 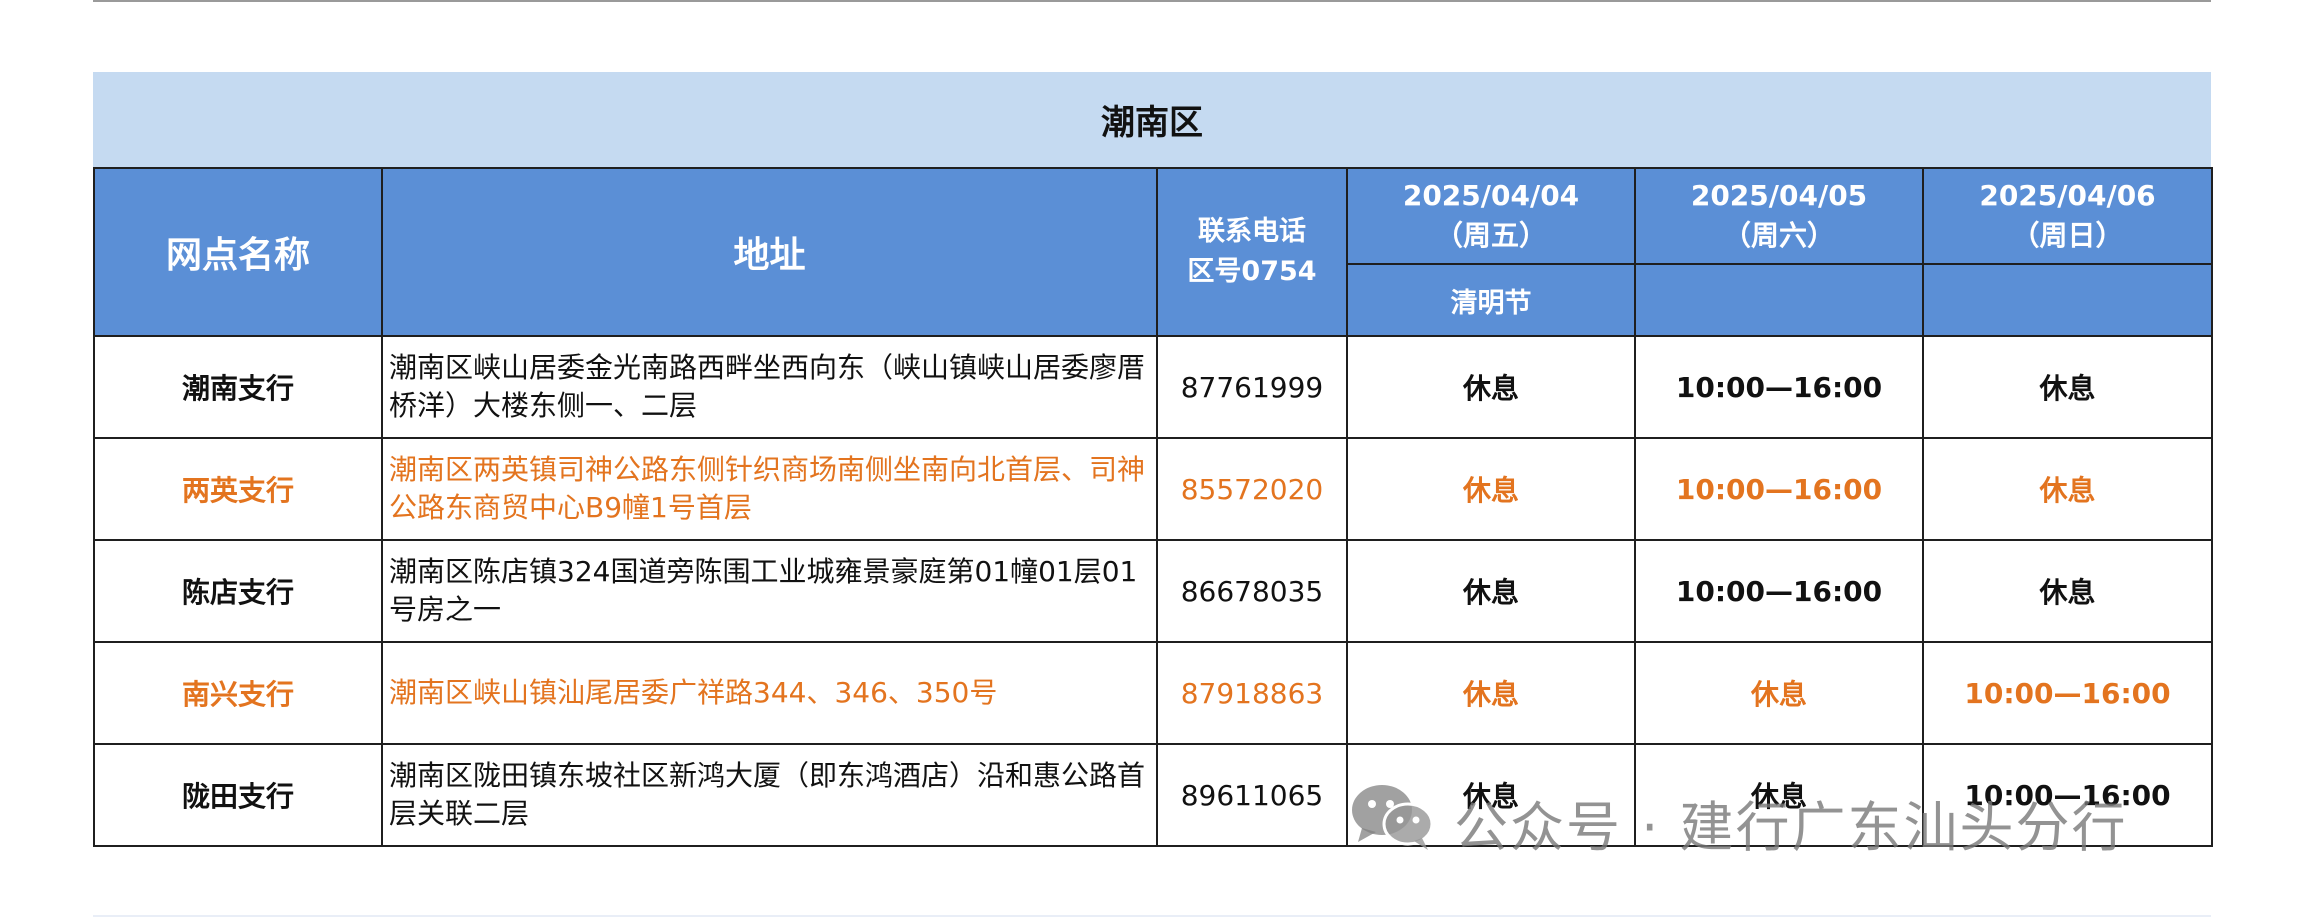 What do you see at coordinates (769, 252) in the screenshot?
I see `col-header-address: 地址` at bounding box center [769, 252].